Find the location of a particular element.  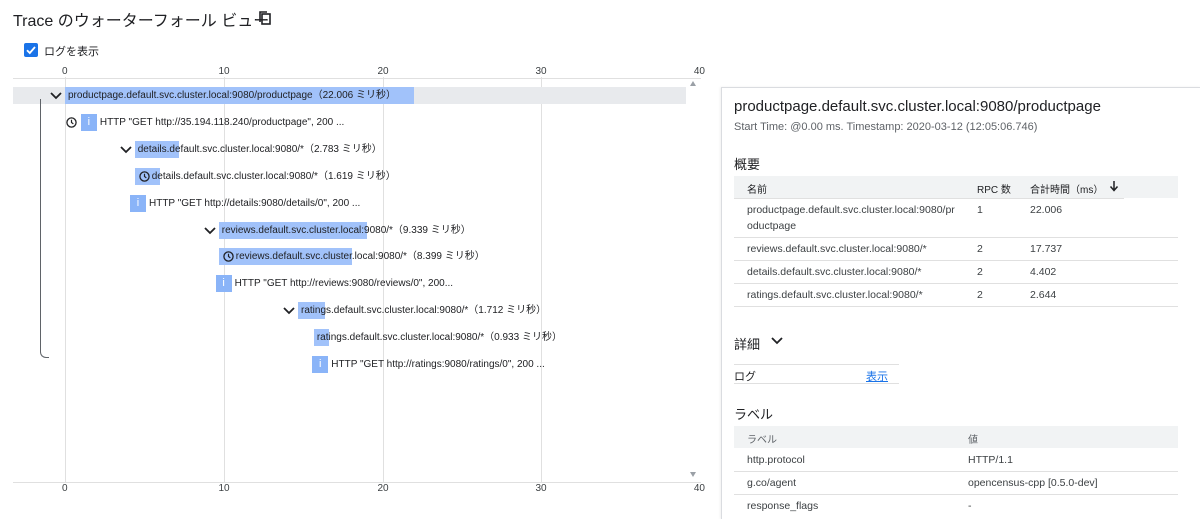

label-key: http.protocol is located at coordinates (776, 460).